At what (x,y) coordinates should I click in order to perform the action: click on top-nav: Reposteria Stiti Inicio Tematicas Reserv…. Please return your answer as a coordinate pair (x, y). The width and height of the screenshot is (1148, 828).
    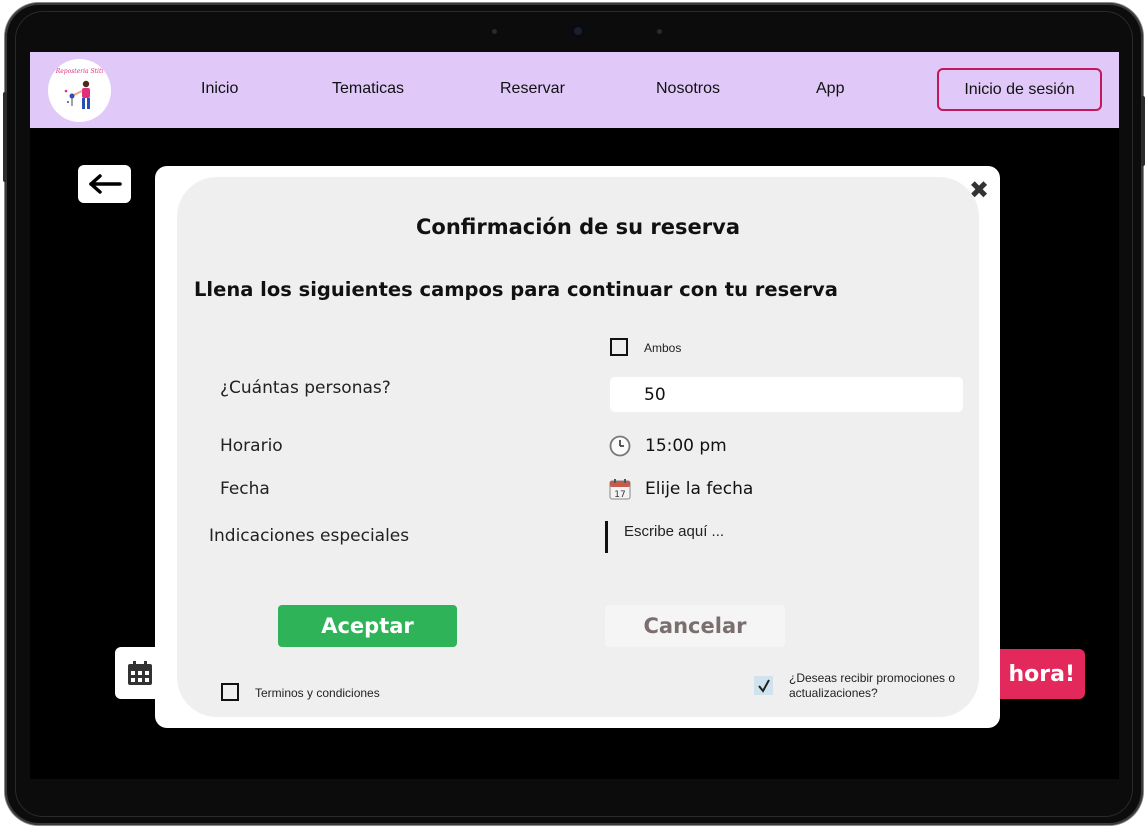
    Looking at the image, I should click on (574, 90).